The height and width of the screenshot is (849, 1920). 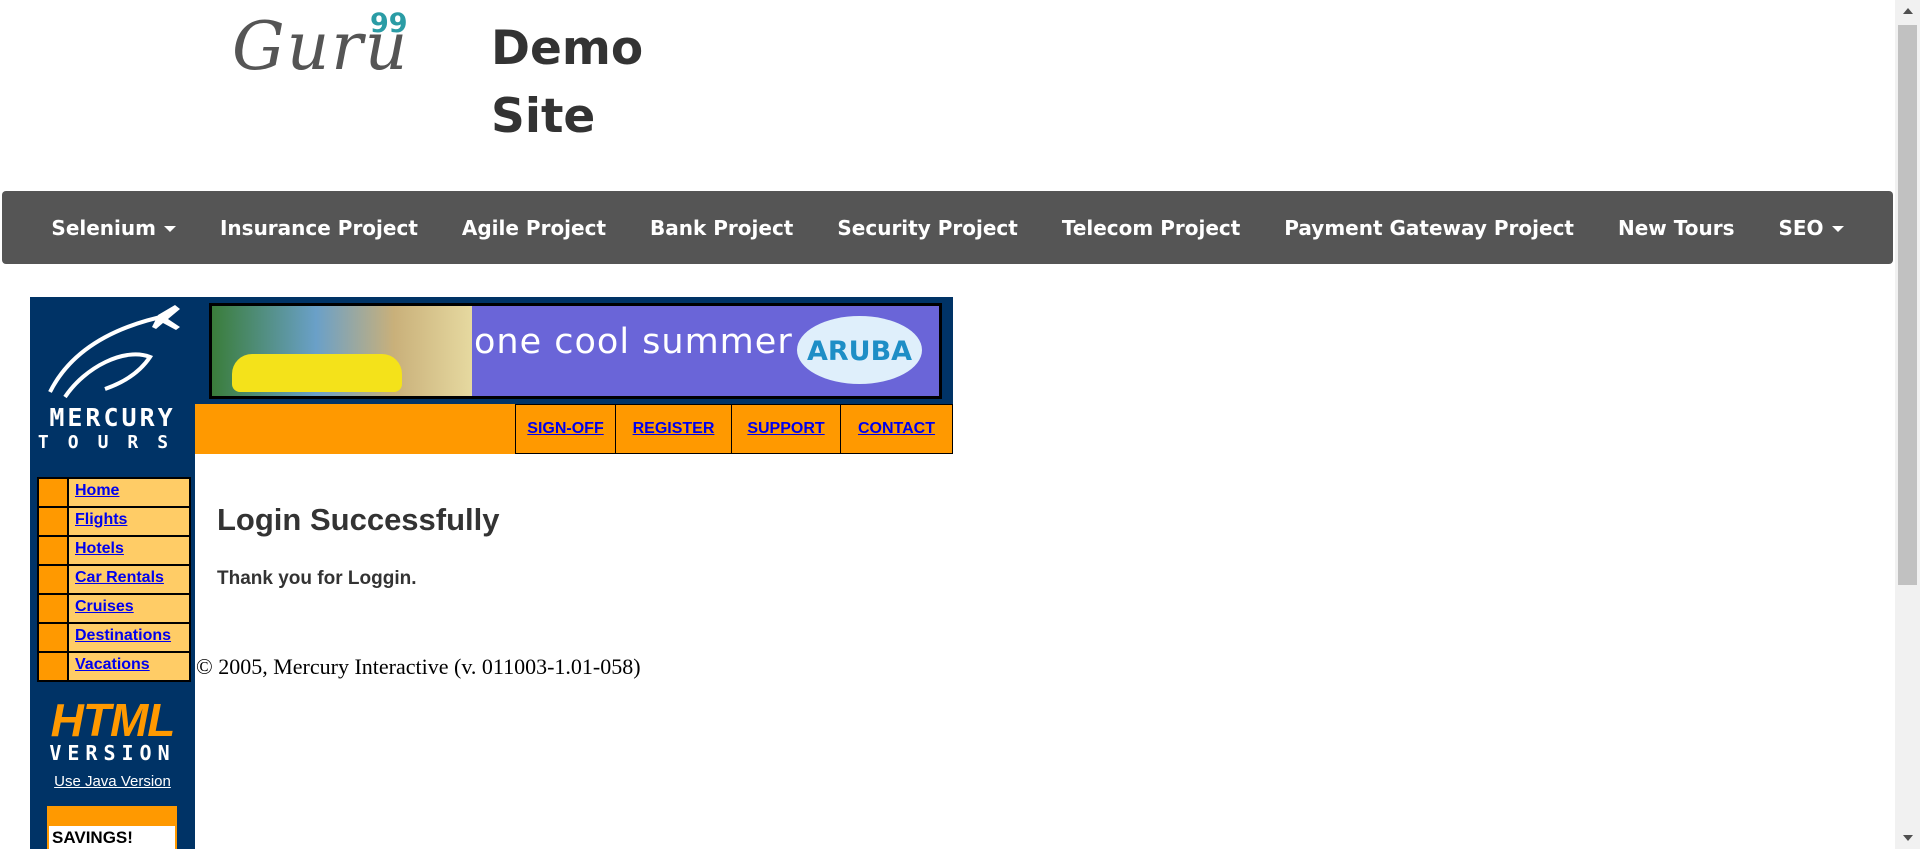 I want to click on savings-text: SAVINGS!, so click(x=112, y=837).